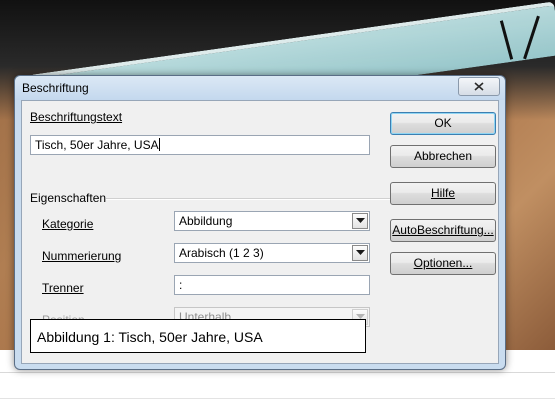 The height and width of the screenshot is (414, 555). What do you see at coordinates (443, 156) in the screenshot?
I see `cancel-button: Abbrechen` at bounding box center [443, 156].